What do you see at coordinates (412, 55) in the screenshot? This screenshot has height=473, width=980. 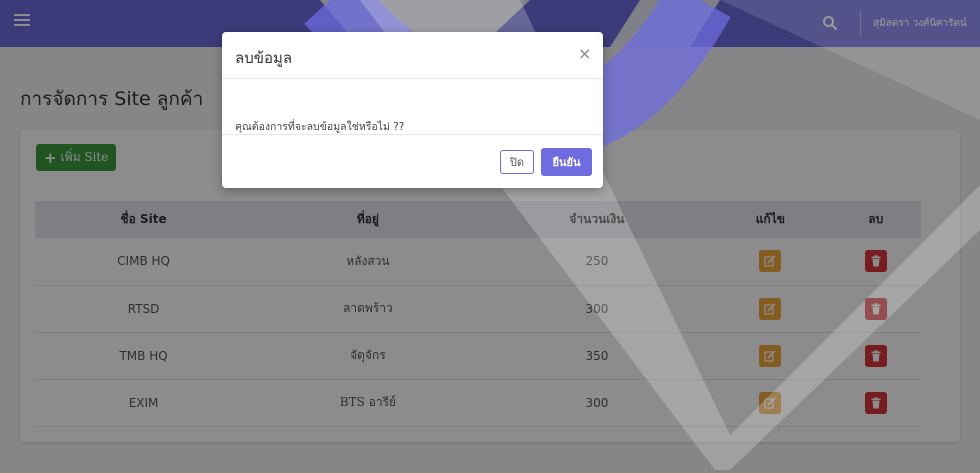 I see `modal-header: ลบข้อมูล ×` at bounding box center [412, 55].